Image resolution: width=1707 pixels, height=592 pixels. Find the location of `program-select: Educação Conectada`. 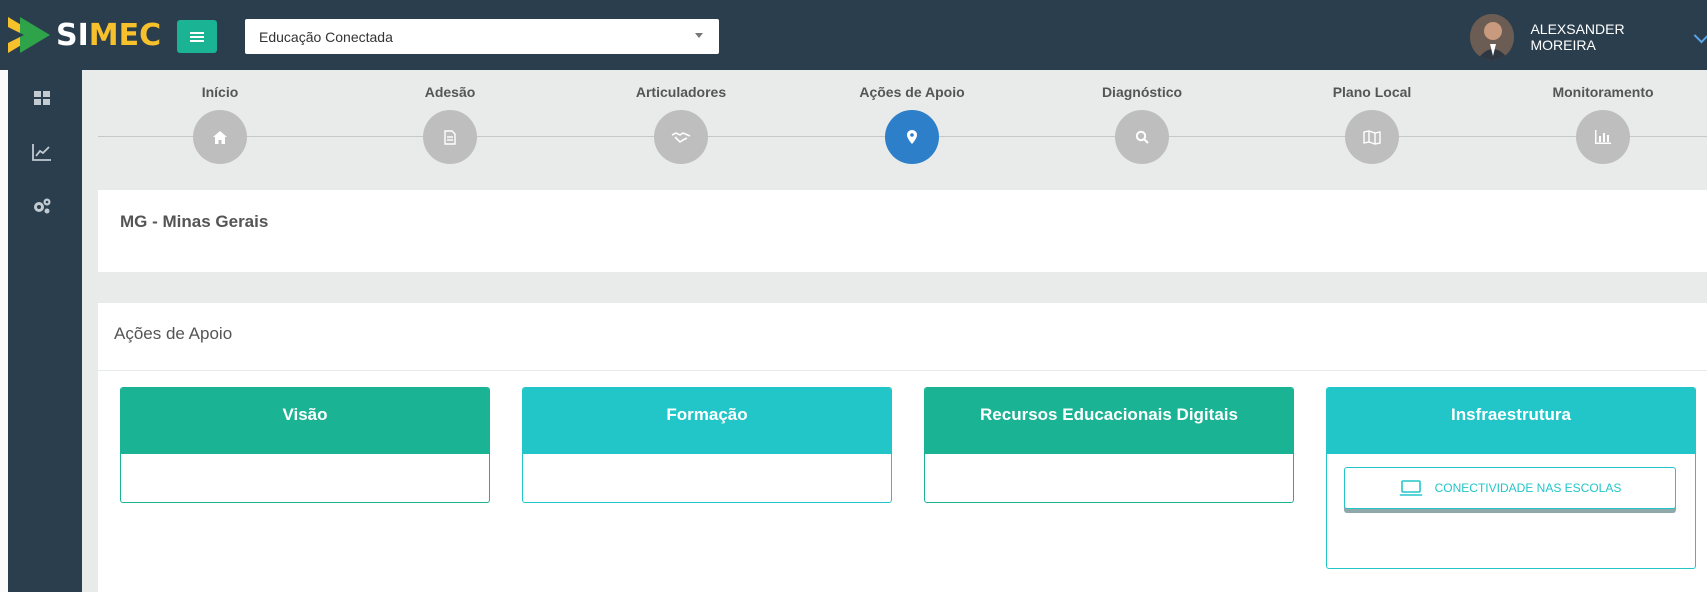

program-select: Educação Conectada is located at coordinates (482, 36).